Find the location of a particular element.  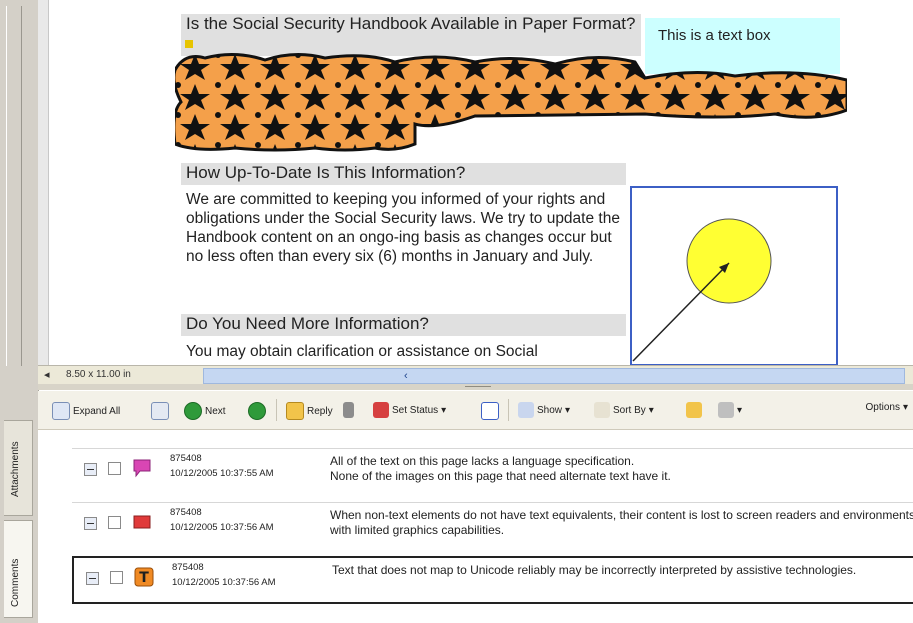

previous-button is located at coordinates (257, 411).